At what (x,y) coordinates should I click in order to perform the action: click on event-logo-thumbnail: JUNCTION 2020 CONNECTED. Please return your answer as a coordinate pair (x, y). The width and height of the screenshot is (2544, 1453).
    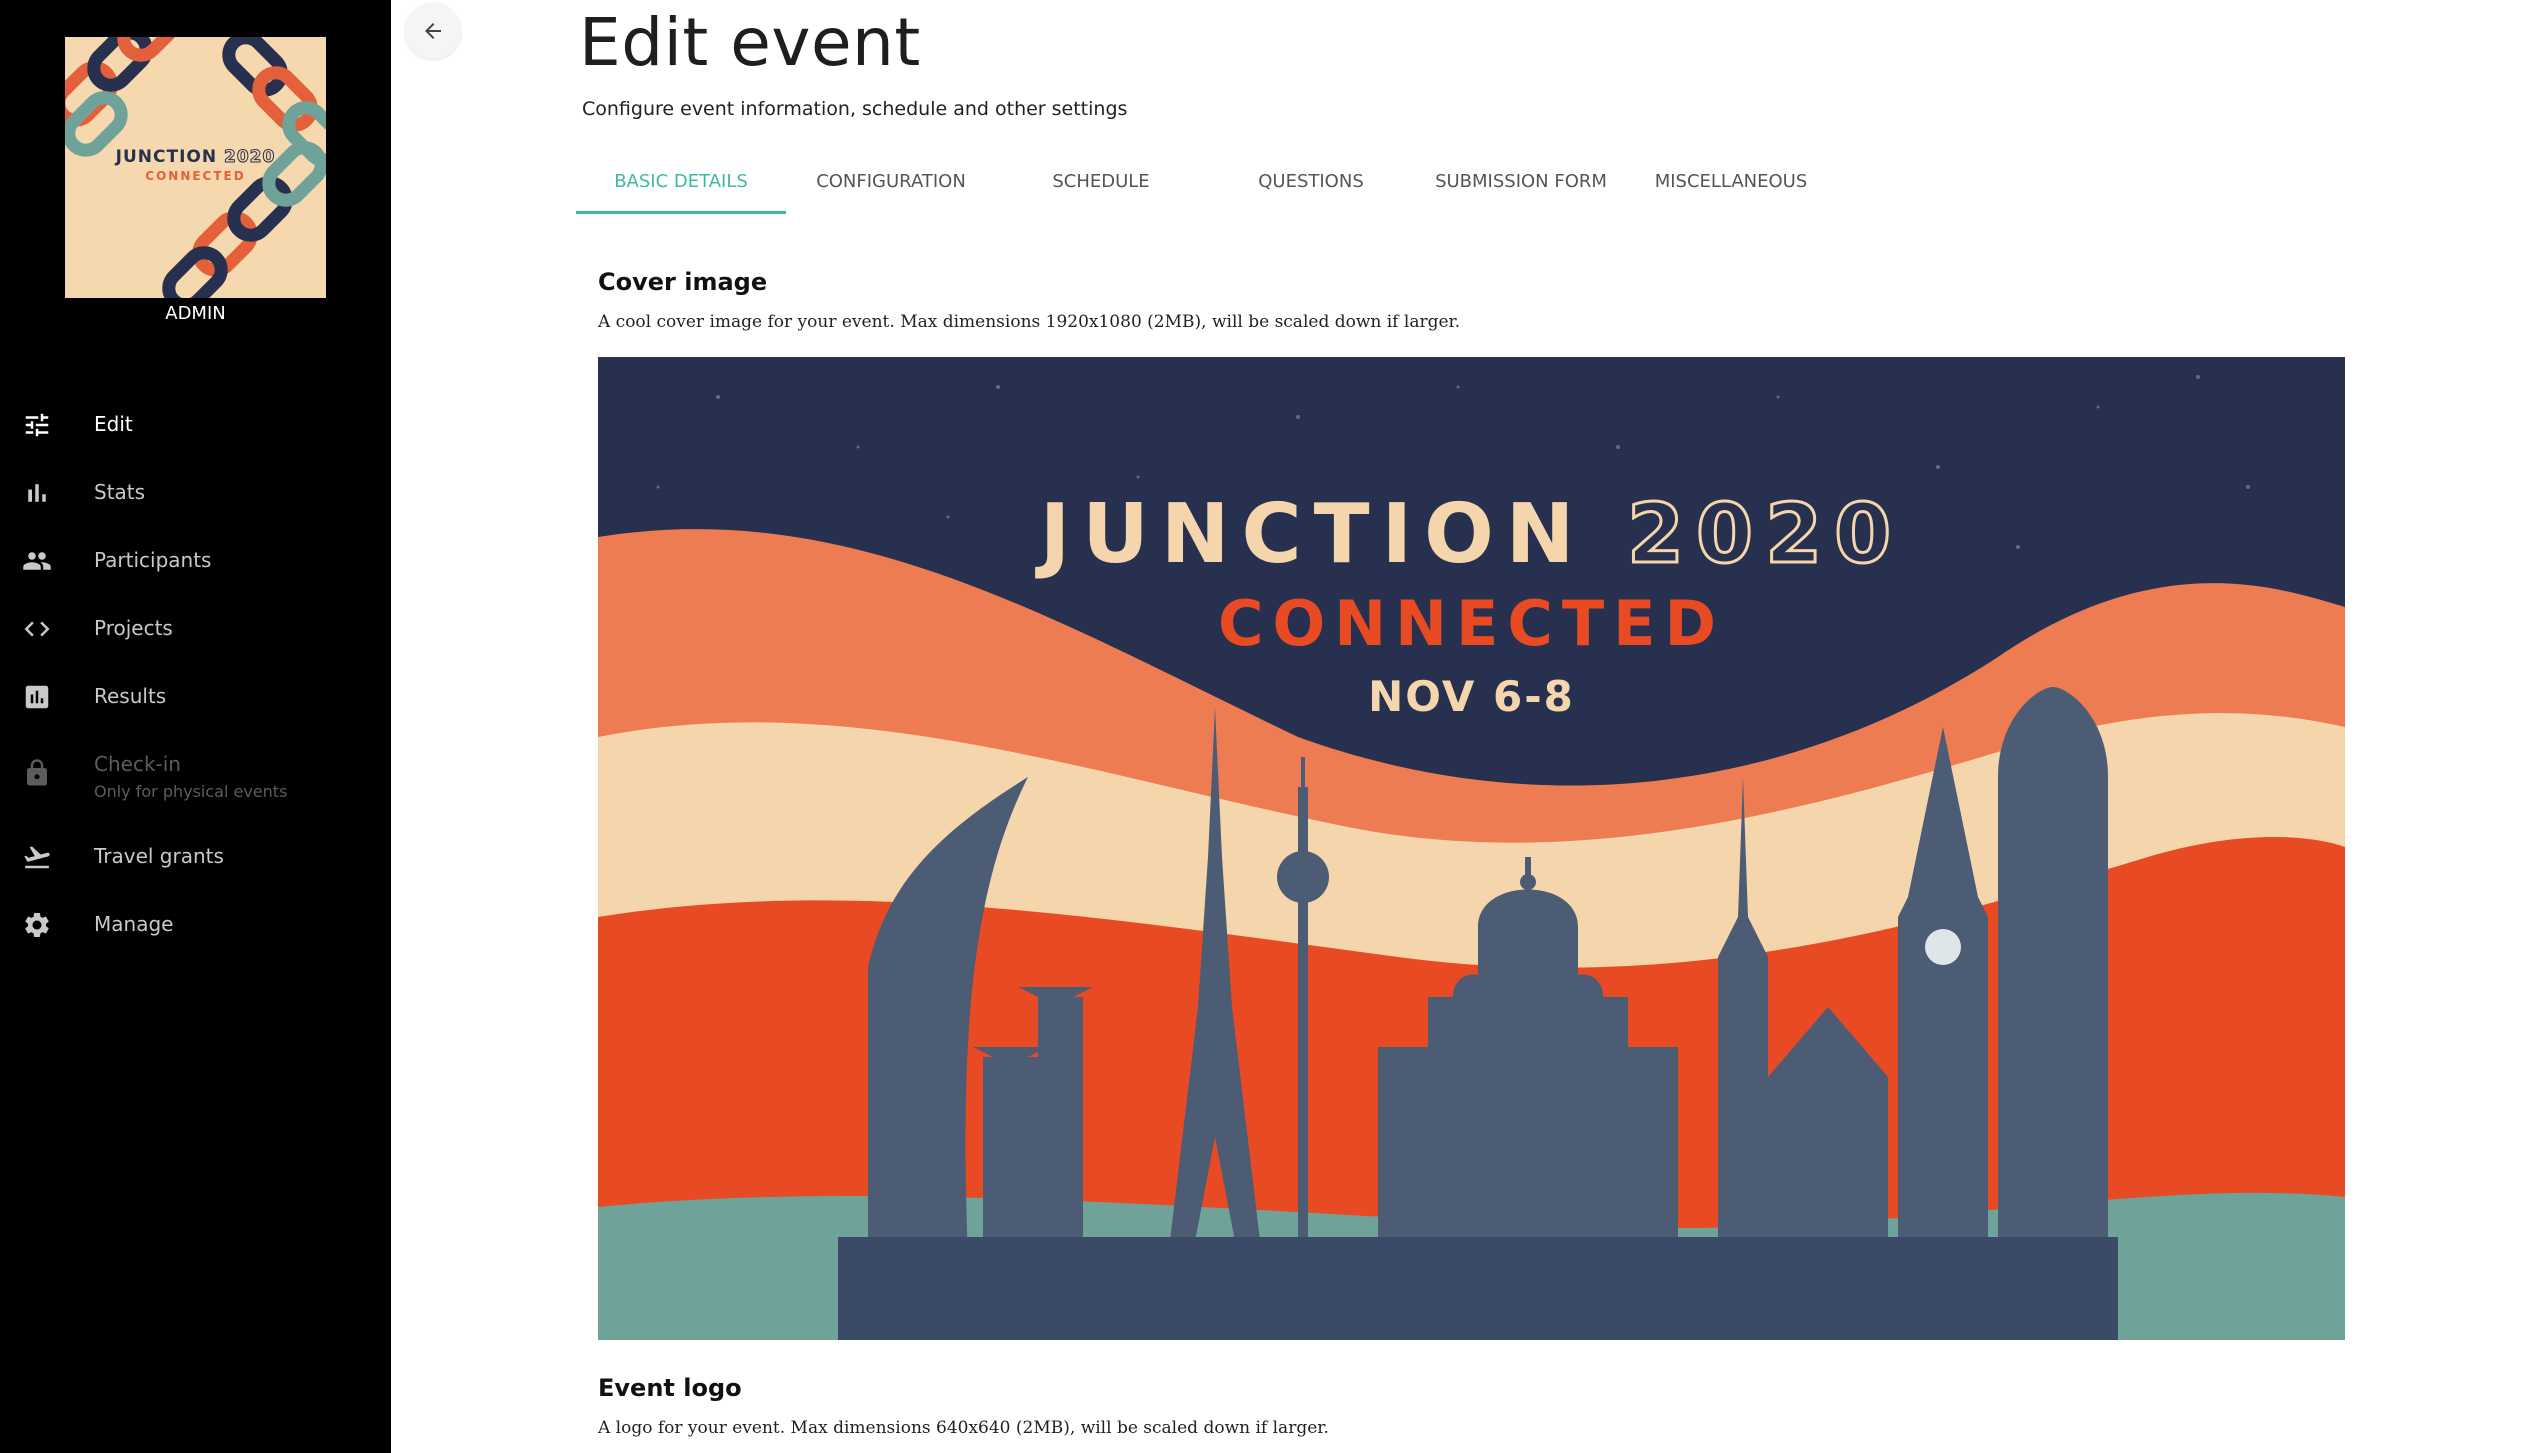
    Looking at the image, I should click on (195, 167).